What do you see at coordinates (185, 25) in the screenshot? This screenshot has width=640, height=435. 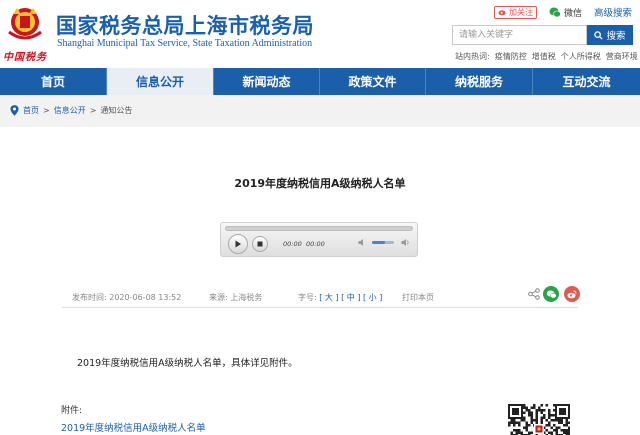 I see `site-title: 国家税务总局上海市税务局` at bounding box center [185, 25].